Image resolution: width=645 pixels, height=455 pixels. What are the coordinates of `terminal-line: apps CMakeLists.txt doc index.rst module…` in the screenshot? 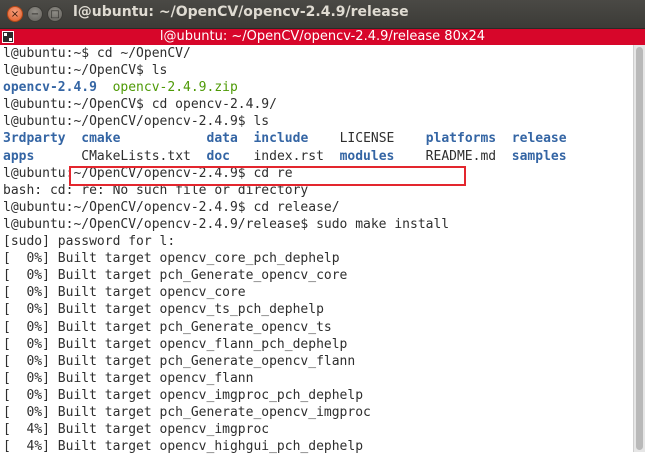 It's located at (317, 156).